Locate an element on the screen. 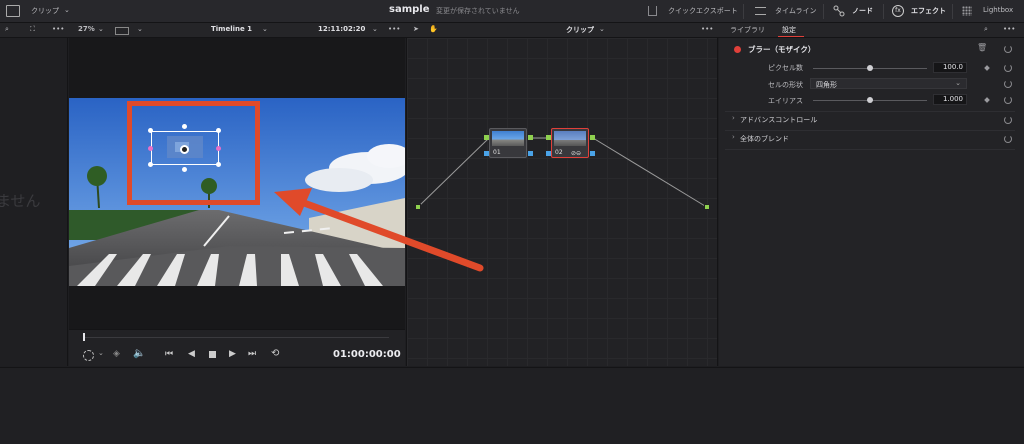  section-advanced-controls: アドバンスコントロール is located at coordinates (778, 120).